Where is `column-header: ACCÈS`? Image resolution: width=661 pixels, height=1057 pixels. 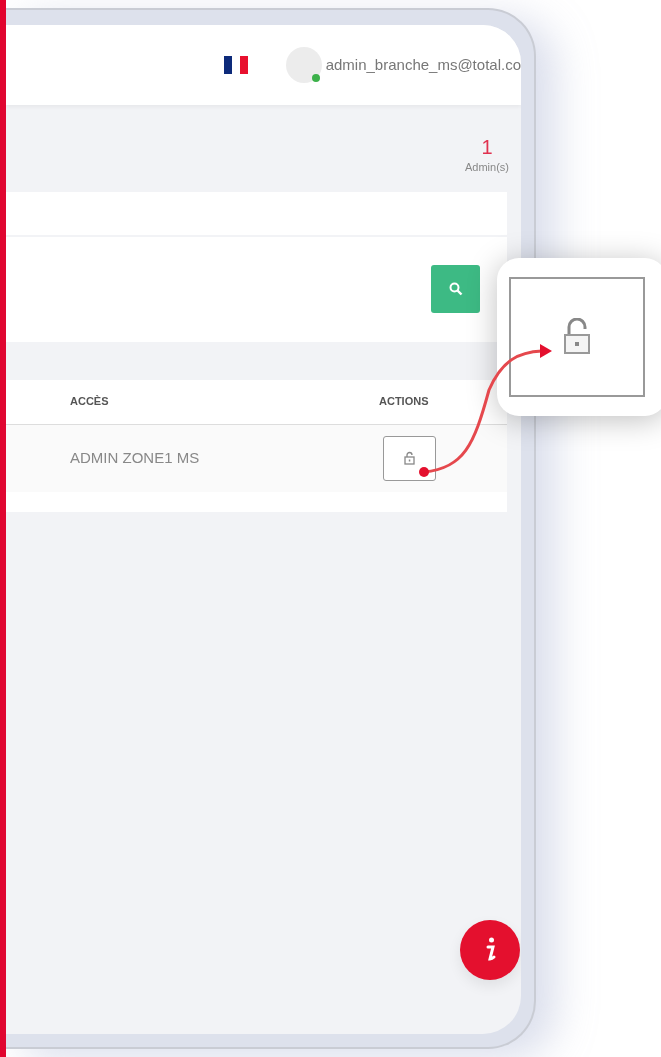 column-header: ACCÈS is located at coordinates (89, 402).